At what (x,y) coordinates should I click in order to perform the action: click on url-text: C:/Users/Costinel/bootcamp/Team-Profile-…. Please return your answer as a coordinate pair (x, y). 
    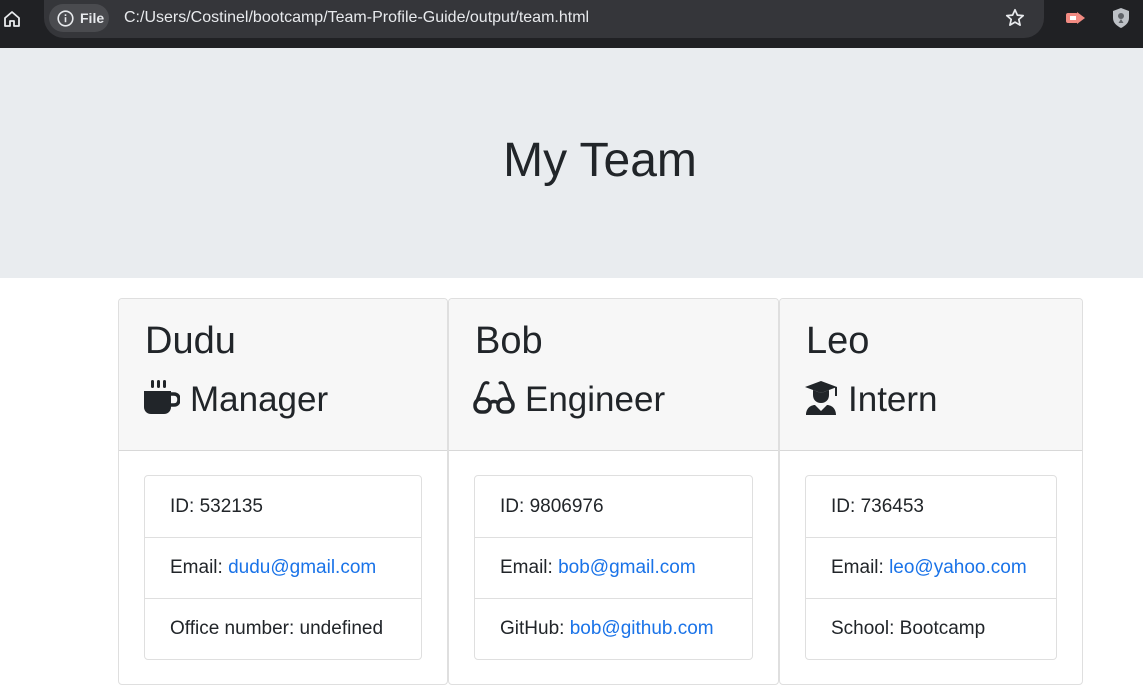
    Looking at the image, I should click on (356, 18).